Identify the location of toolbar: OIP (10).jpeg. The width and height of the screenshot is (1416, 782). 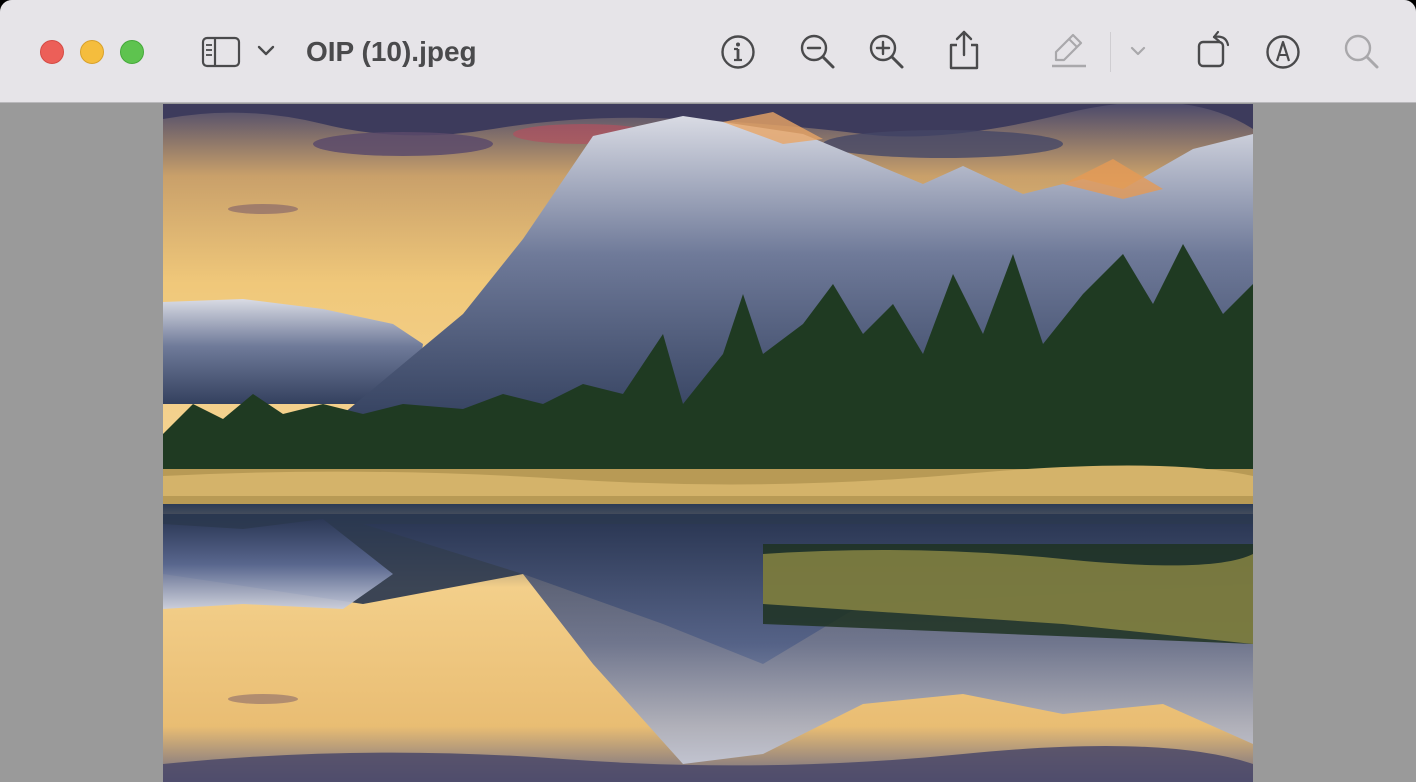
(708, 51).